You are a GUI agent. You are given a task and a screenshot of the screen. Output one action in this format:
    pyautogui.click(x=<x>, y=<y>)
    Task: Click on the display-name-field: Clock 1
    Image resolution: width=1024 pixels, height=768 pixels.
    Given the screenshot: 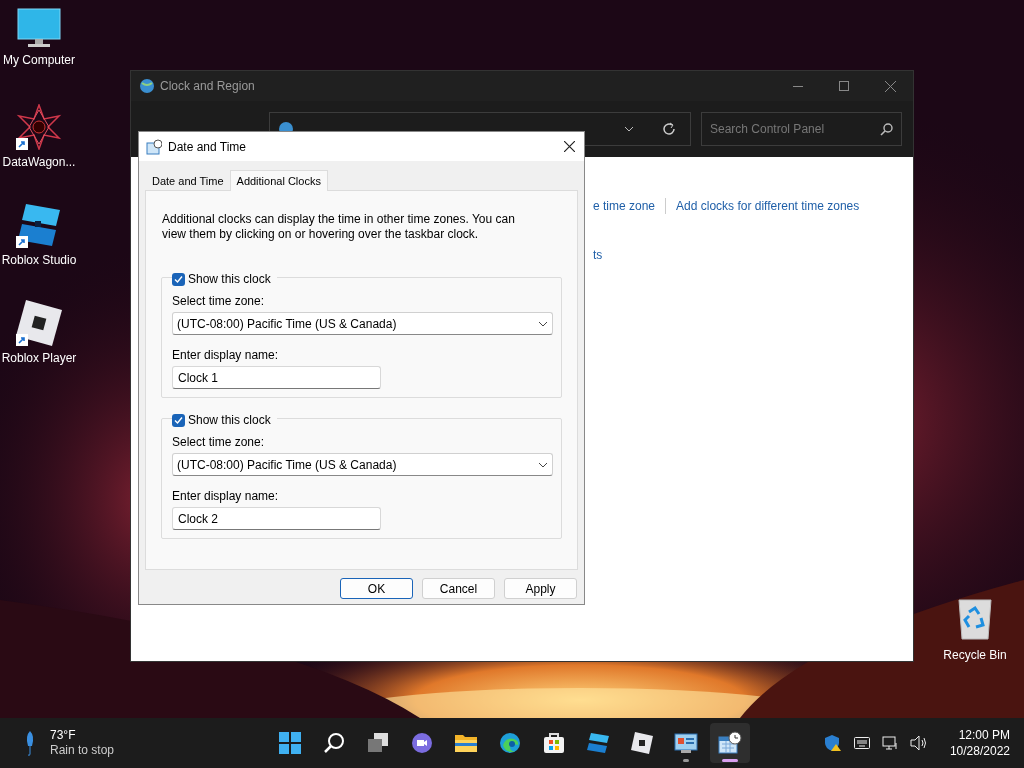 What is the action you would take?
    pyautogui.click(x=276, y=377)
    